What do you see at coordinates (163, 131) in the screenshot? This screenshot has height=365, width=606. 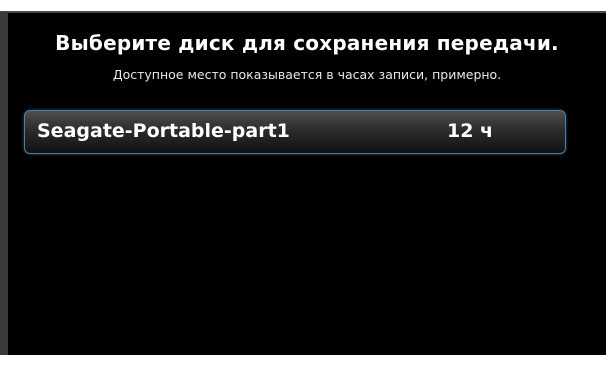 I see `disk-name: Seagate-Portable-part1` at bounding box center [163, 131].